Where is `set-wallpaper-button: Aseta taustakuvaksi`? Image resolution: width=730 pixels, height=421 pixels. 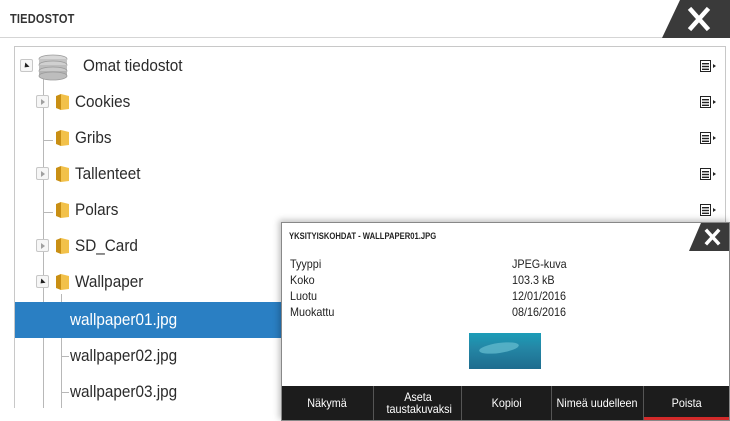 set-wallpaper-button: Aseta taustakuvaksi is located at coordinates (418, 403).